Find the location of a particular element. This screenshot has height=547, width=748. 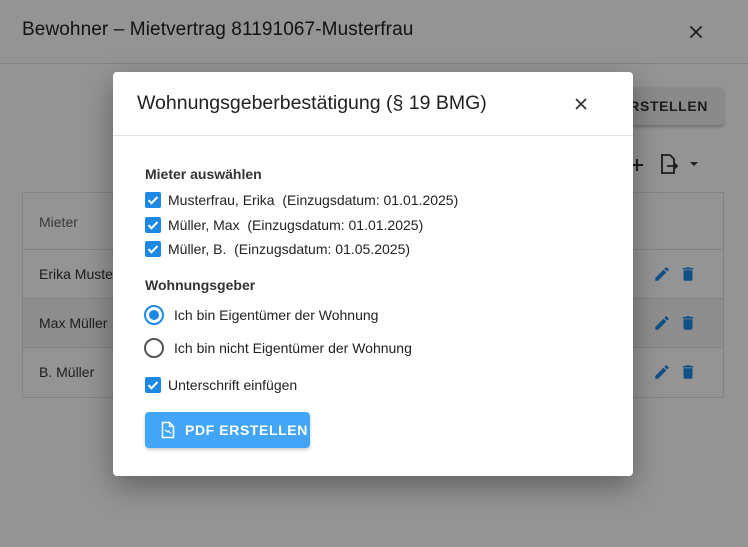

landlord-option-not-owner: Ich bin nicht Eigentümer der Wohnung is located at coordinates (278, 348).